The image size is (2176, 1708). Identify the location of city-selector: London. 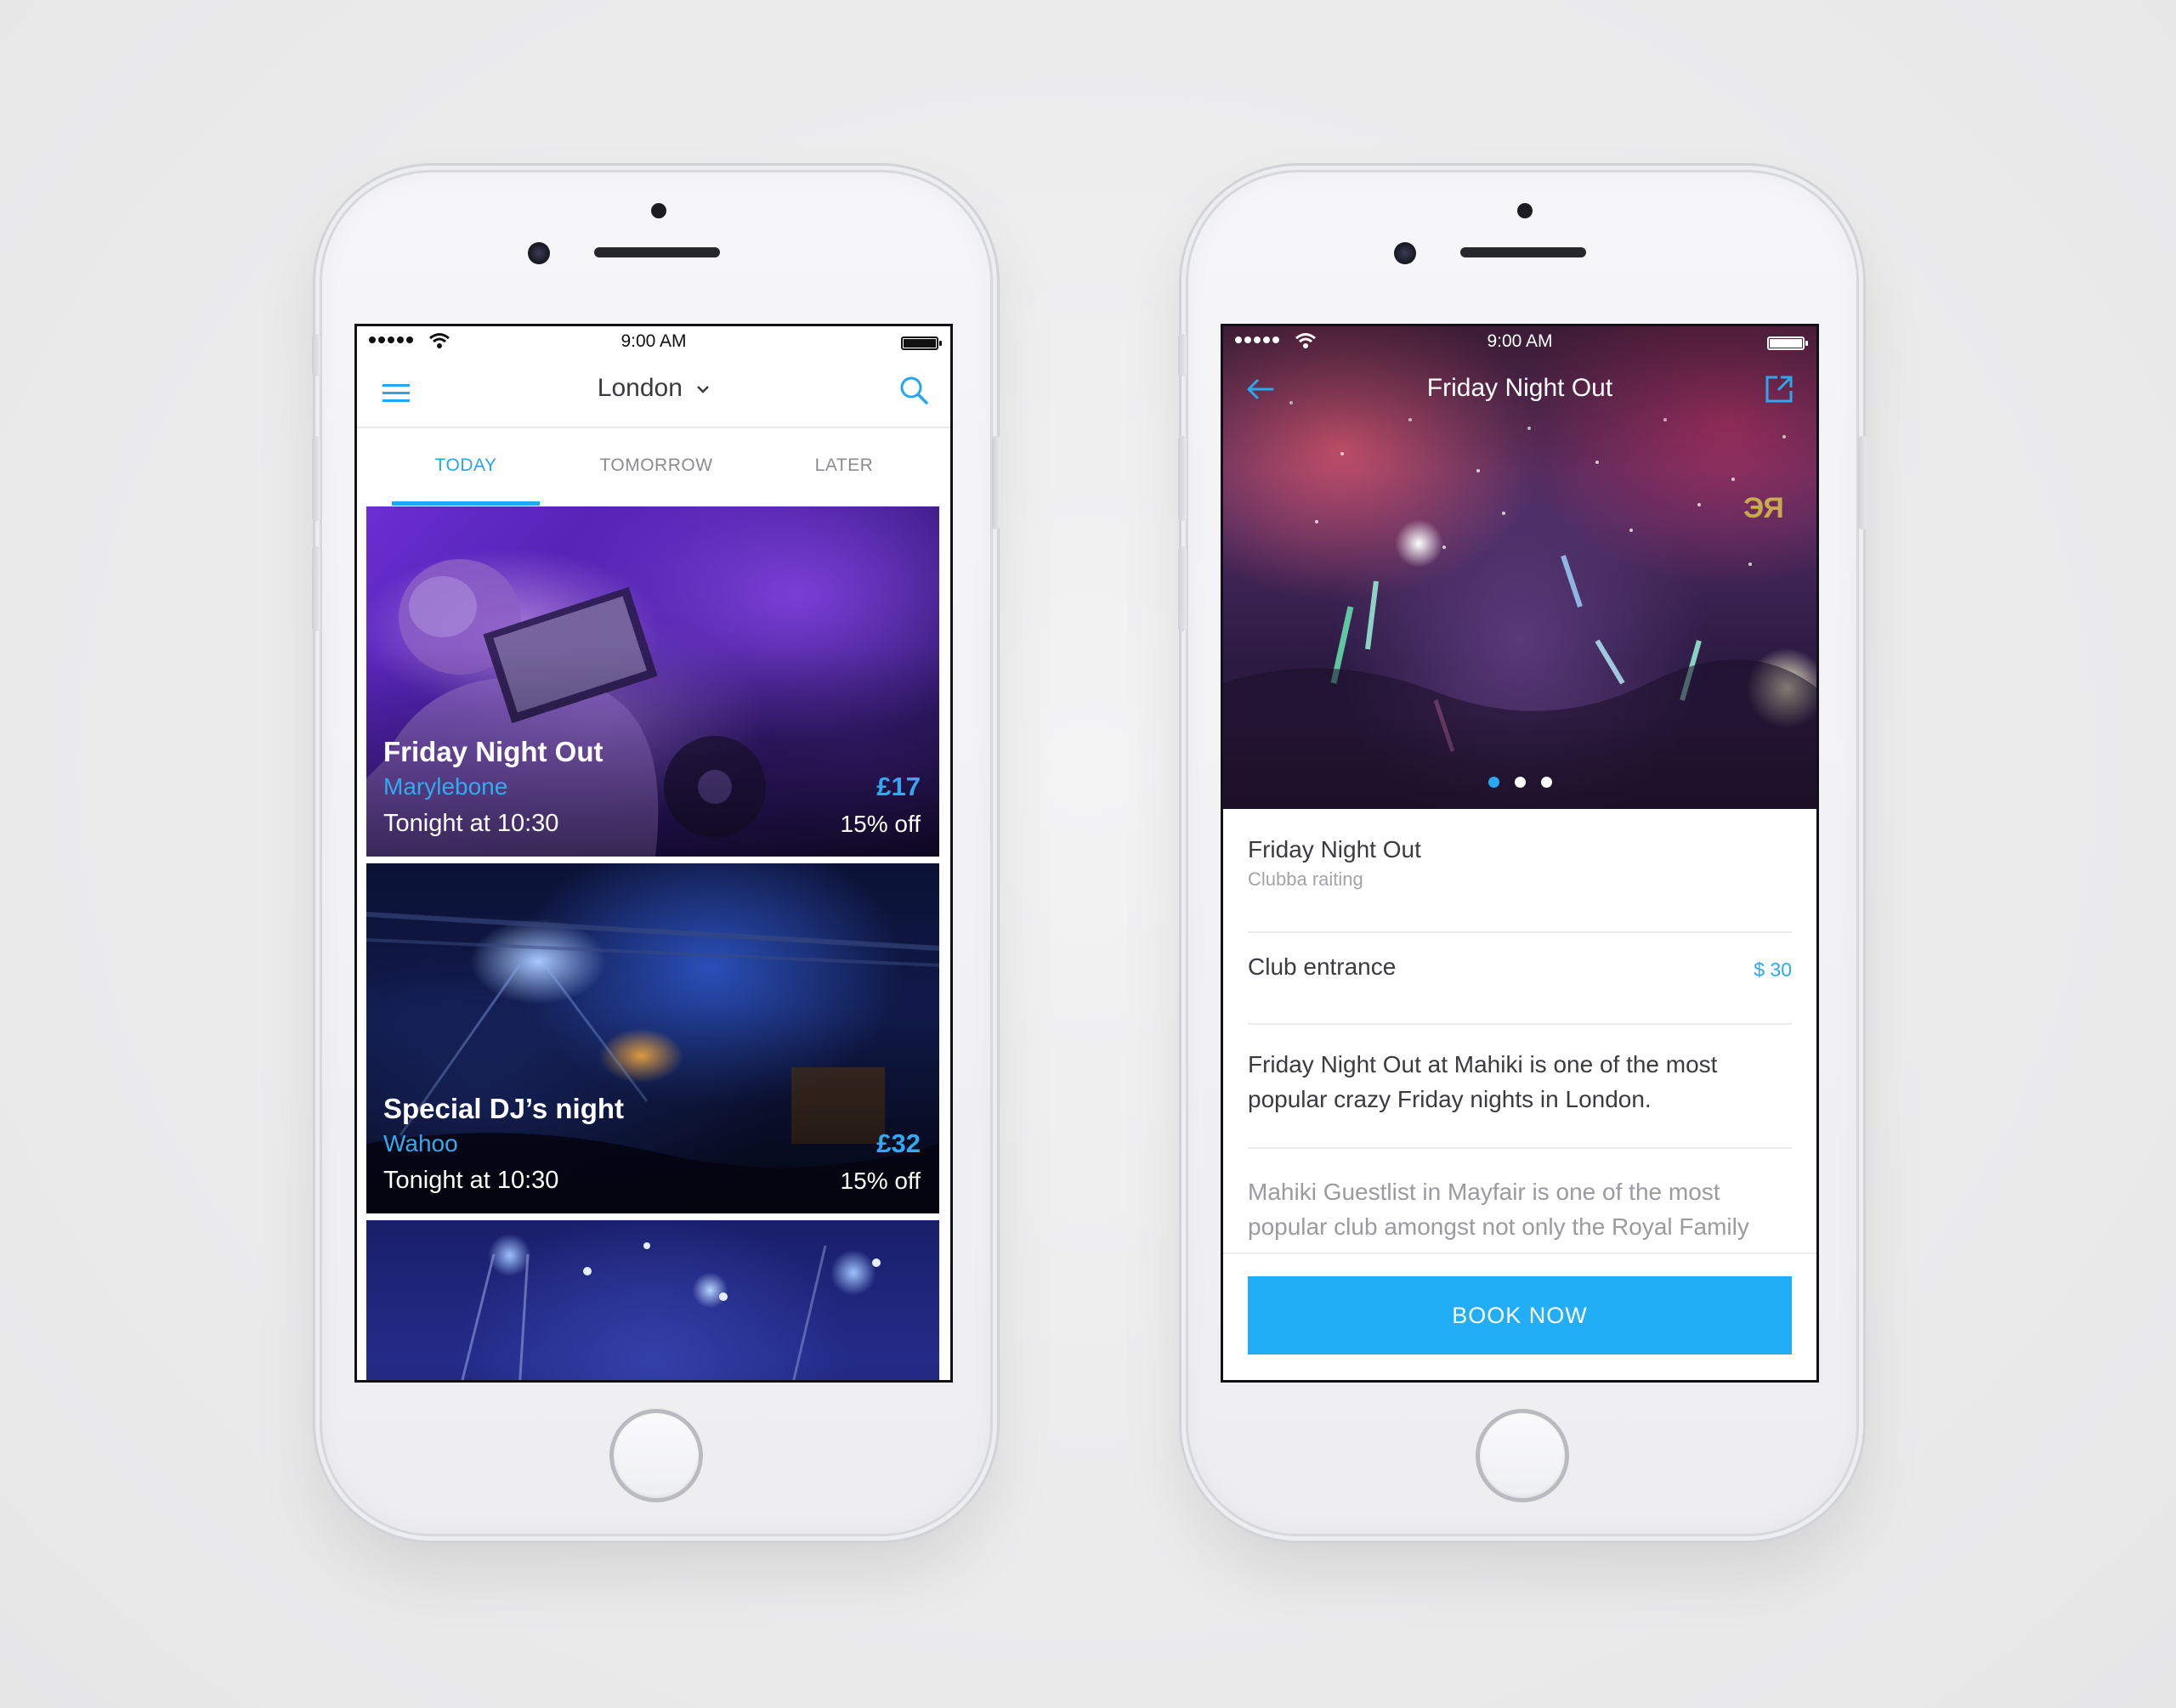
(653, 389).